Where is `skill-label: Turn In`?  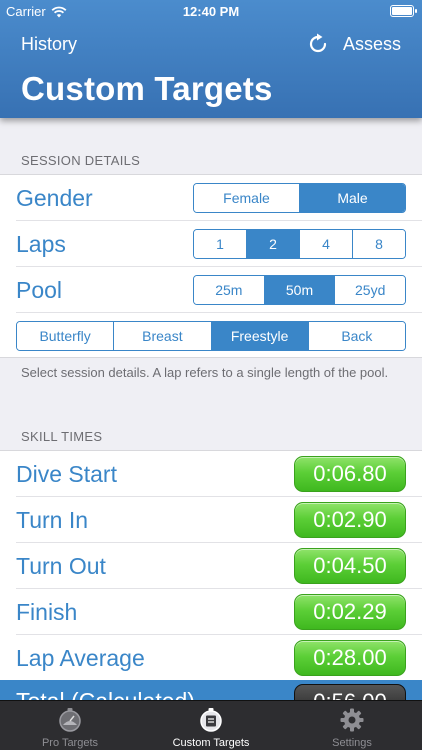 skill-label: Turn In is located at coordinates (52, 520).